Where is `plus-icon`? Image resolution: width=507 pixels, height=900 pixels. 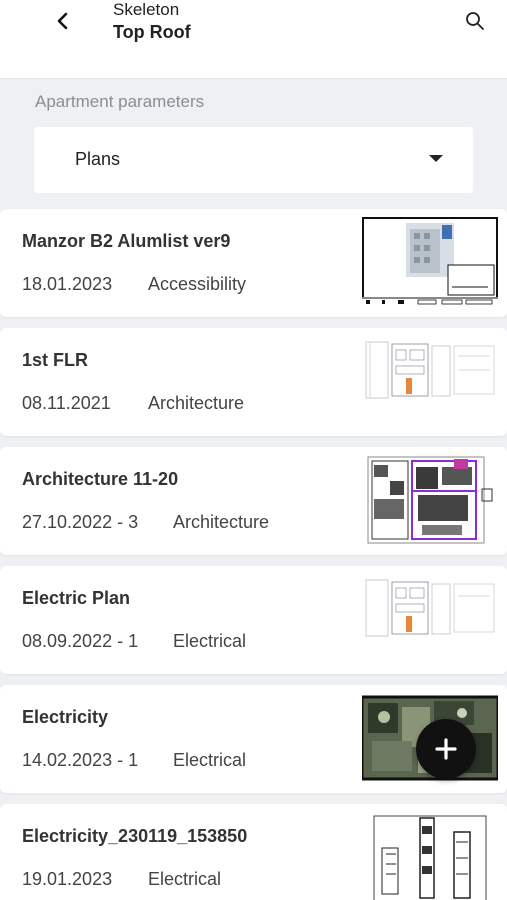
plus-icon is located at coordinates (446, 749).